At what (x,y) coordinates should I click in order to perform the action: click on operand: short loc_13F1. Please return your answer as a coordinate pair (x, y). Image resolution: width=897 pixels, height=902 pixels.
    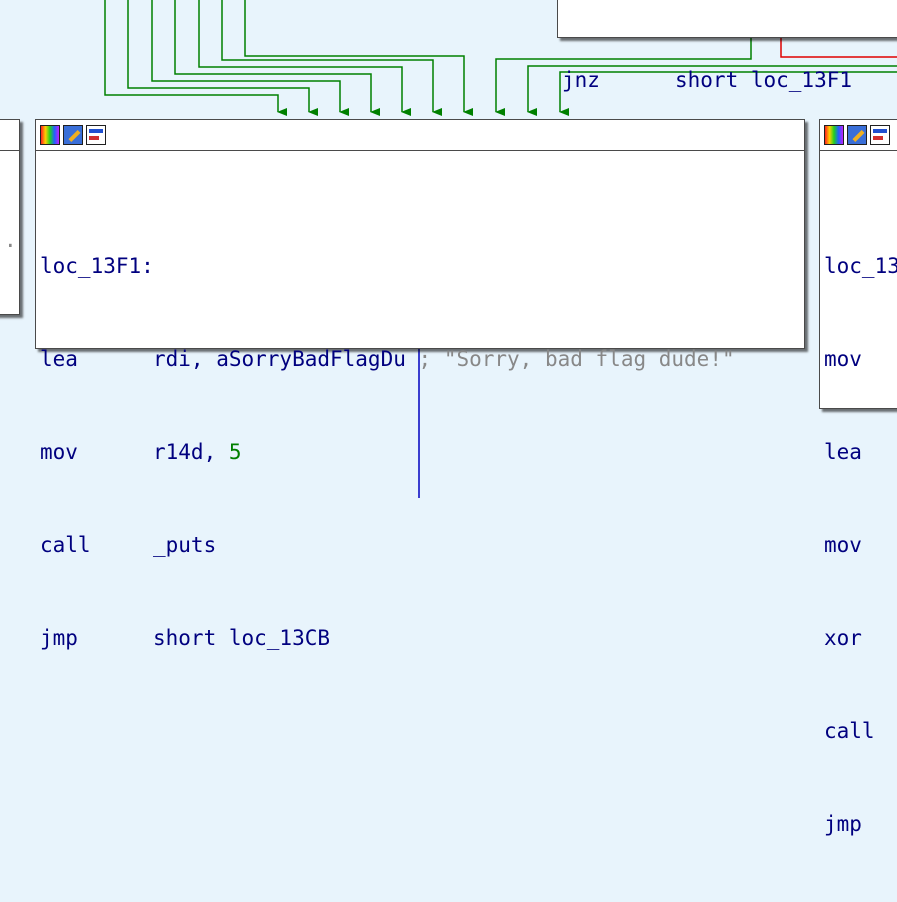
    Looking at the image, I should click on (764, 80).